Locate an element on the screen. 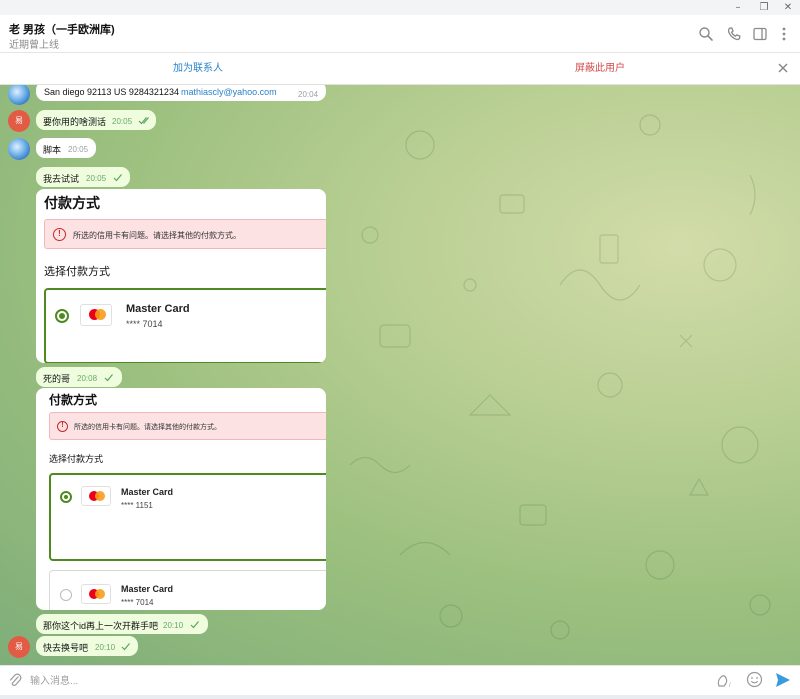  message-bubble: 那你这个id再上一次开群手吧 20:10 is located at coordinates (122, 624).